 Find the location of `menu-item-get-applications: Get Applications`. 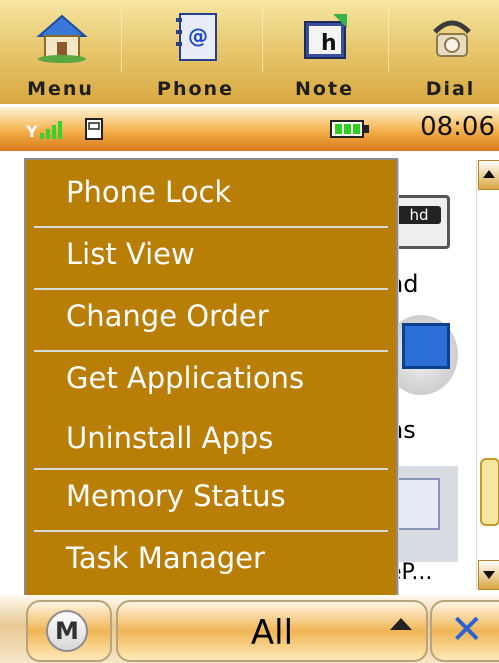

menu-item-get-applications: Get Applications is located at coordinates (211, 382).